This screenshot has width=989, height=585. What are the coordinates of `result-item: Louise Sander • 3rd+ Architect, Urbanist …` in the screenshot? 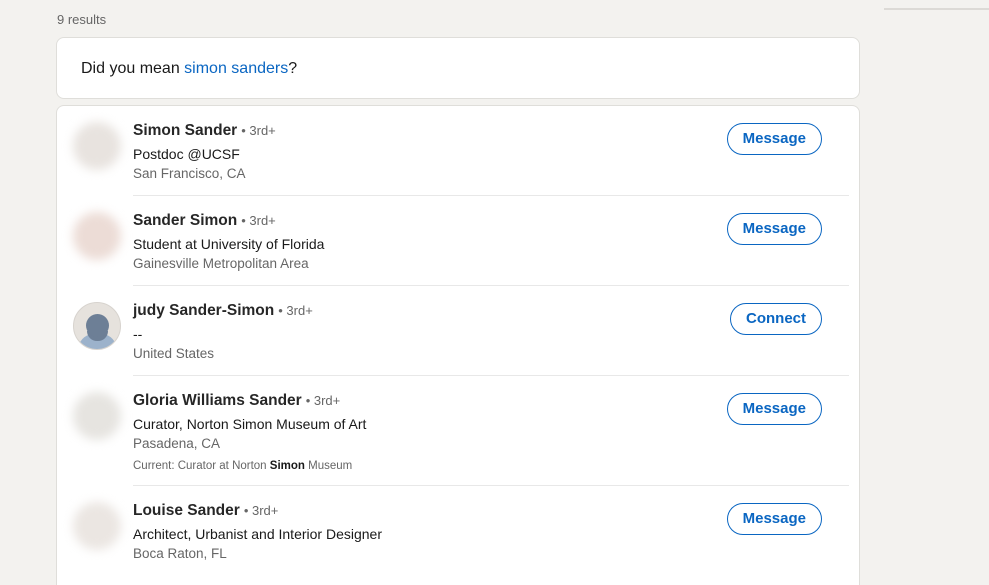 It's located at (453, 531).